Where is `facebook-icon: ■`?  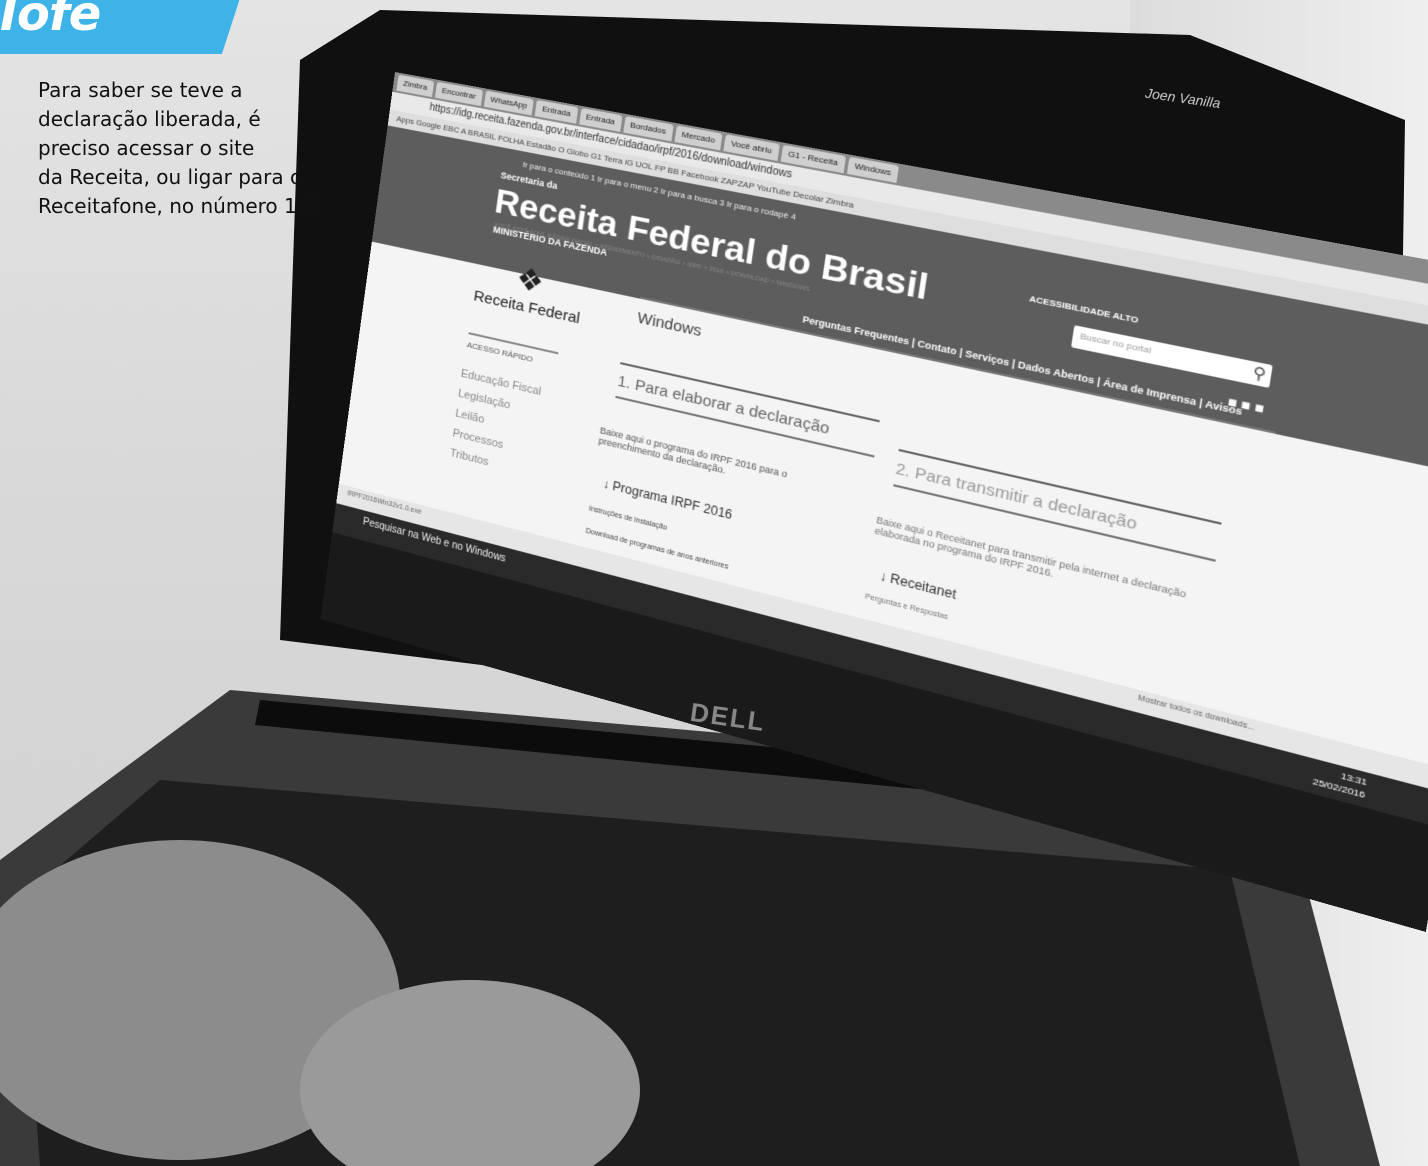
facebook-icon: ■ is located at coordinates (1259, 408).